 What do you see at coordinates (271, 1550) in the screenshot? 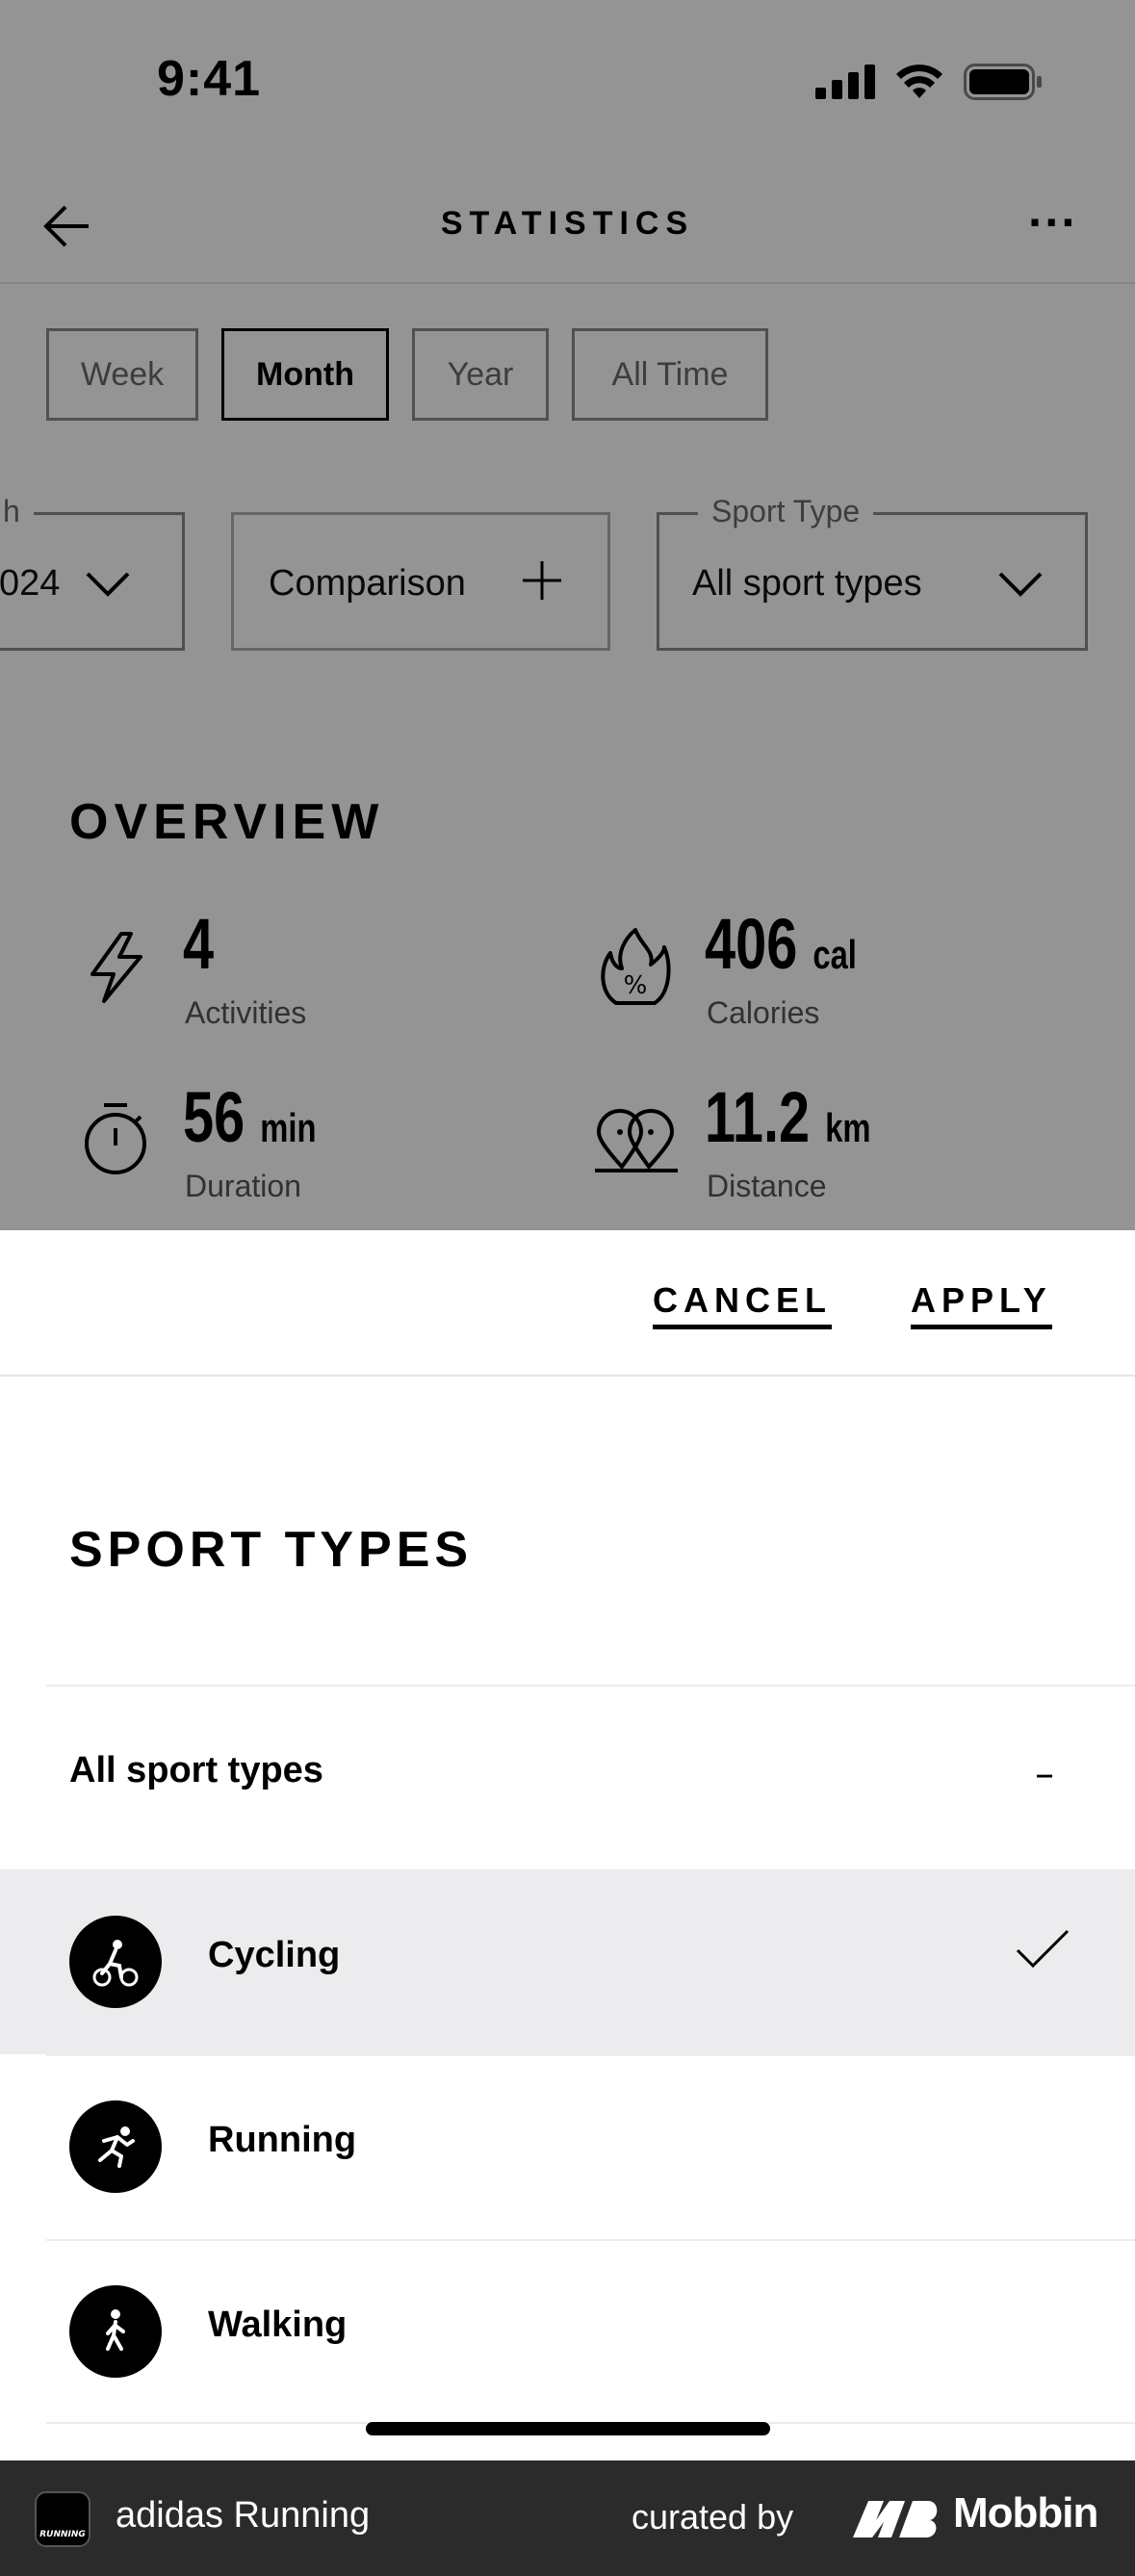
I see `sheet-title: SPORT TYPES` at bounding box center [271, 1550].